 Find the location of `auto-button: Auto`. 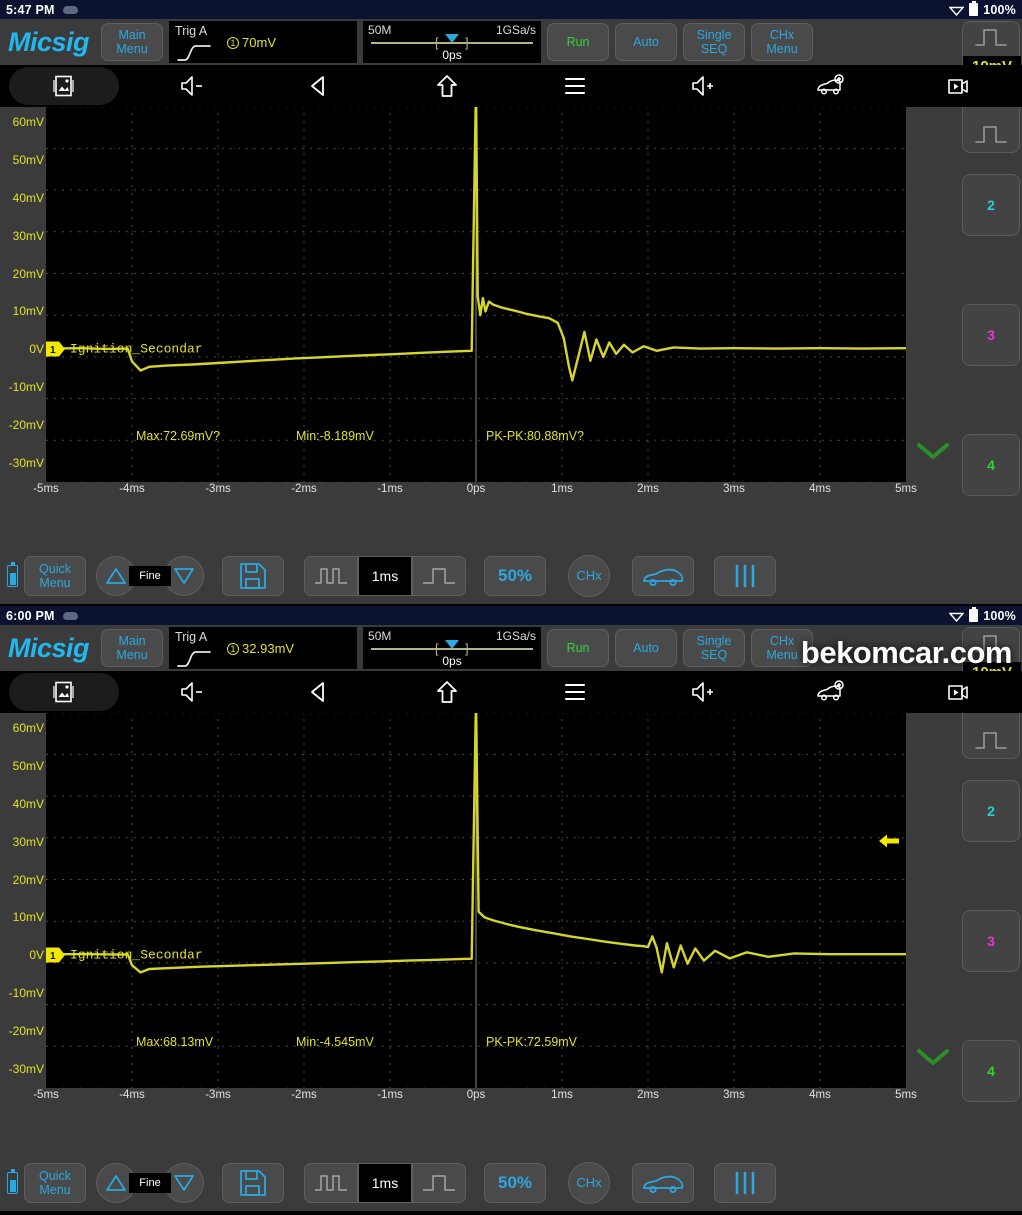

auto-button: Auto is located at coordinates (646, 648).